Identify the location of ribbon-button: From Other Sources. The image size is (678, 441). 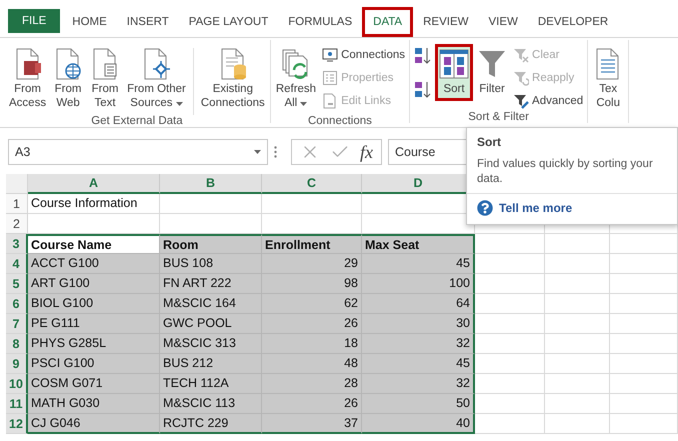
(156, 79).